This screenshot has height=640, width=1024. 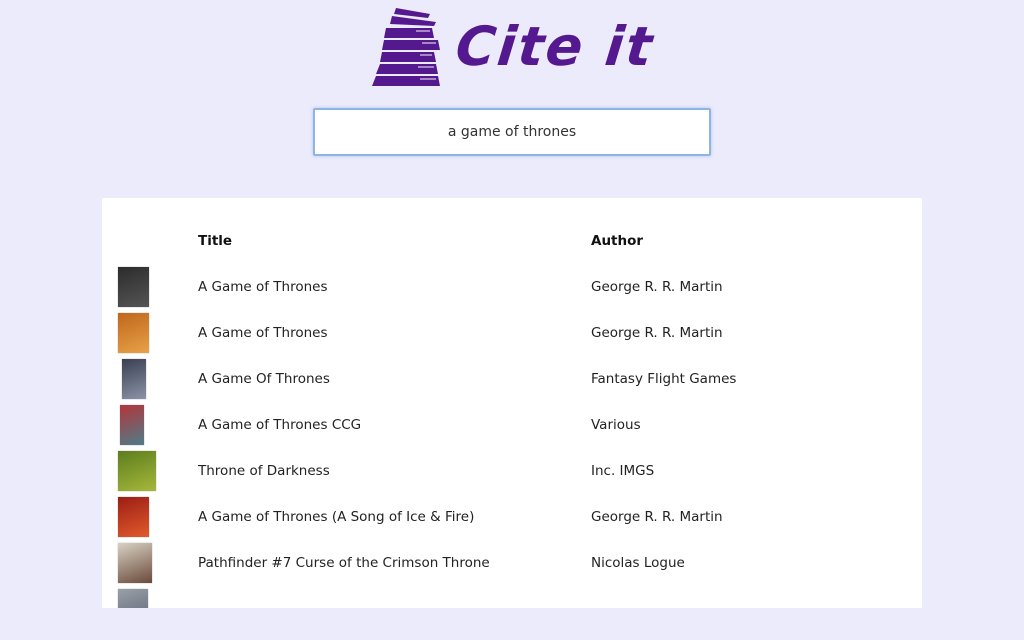 What do you see at coordinates (623, 471) in the screenshot?
I see `book-author: Inc. IMGS` at bounding box center [623, 471].